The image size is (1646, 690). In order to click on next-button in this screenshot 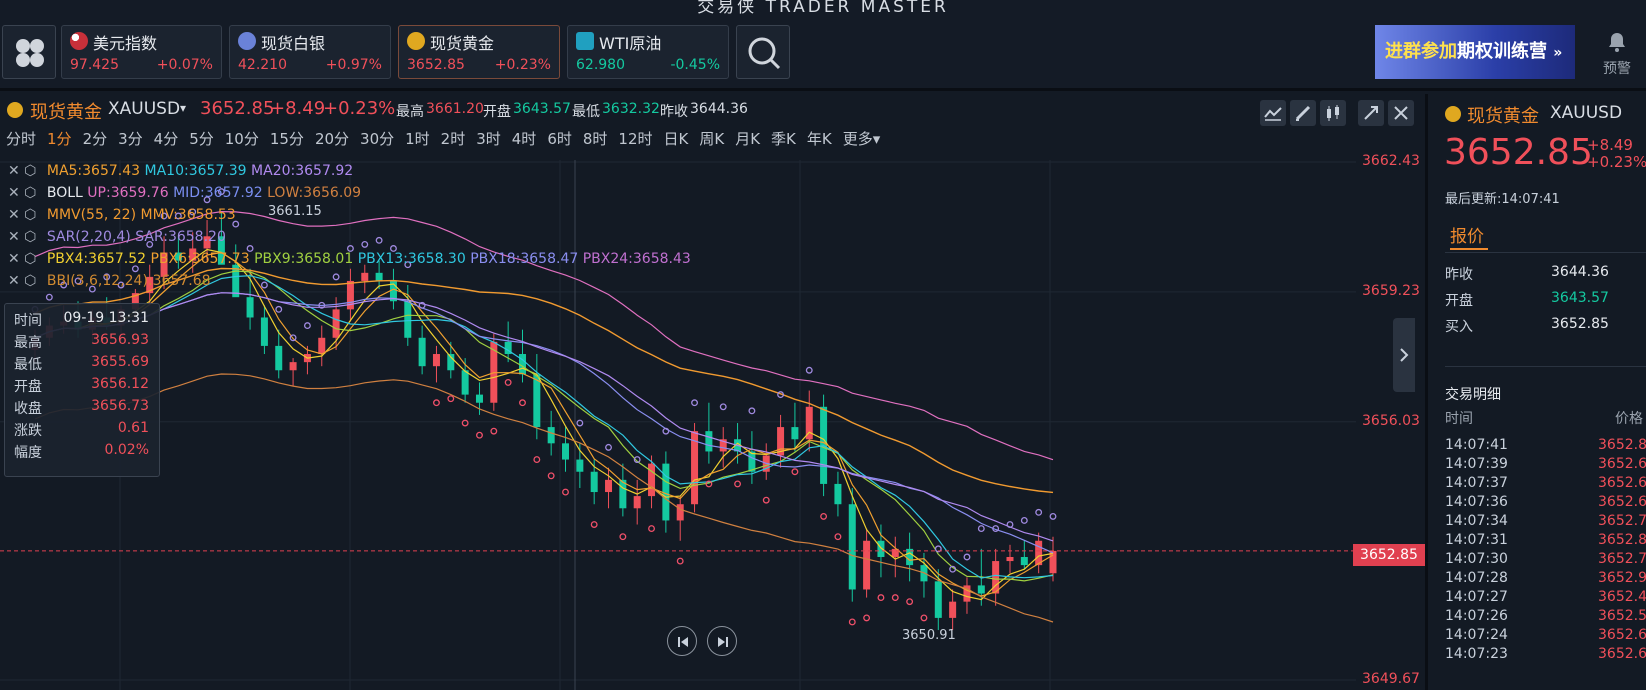, I will do `click(722, 641)`.